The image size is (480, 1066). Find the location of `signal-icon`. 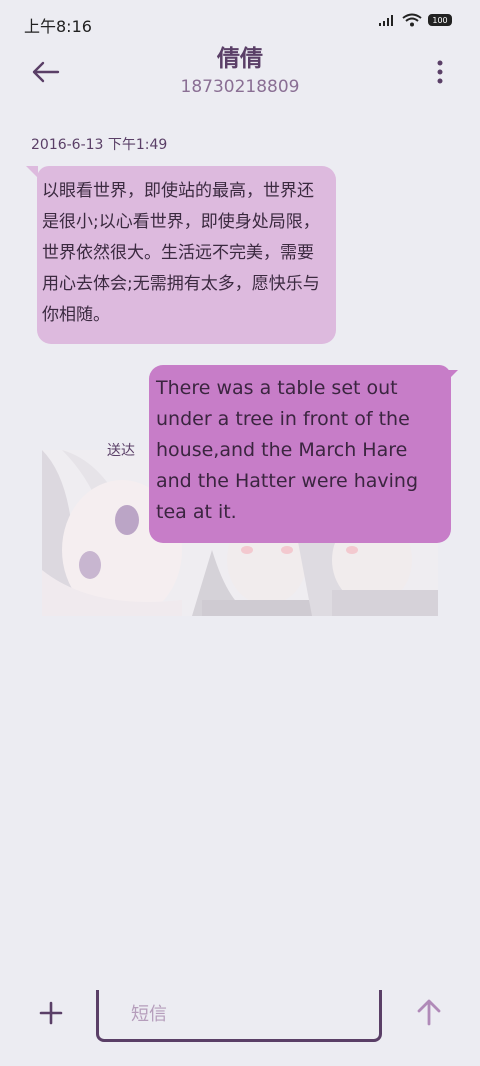

signal-icon is located at coordinates (386, 20).